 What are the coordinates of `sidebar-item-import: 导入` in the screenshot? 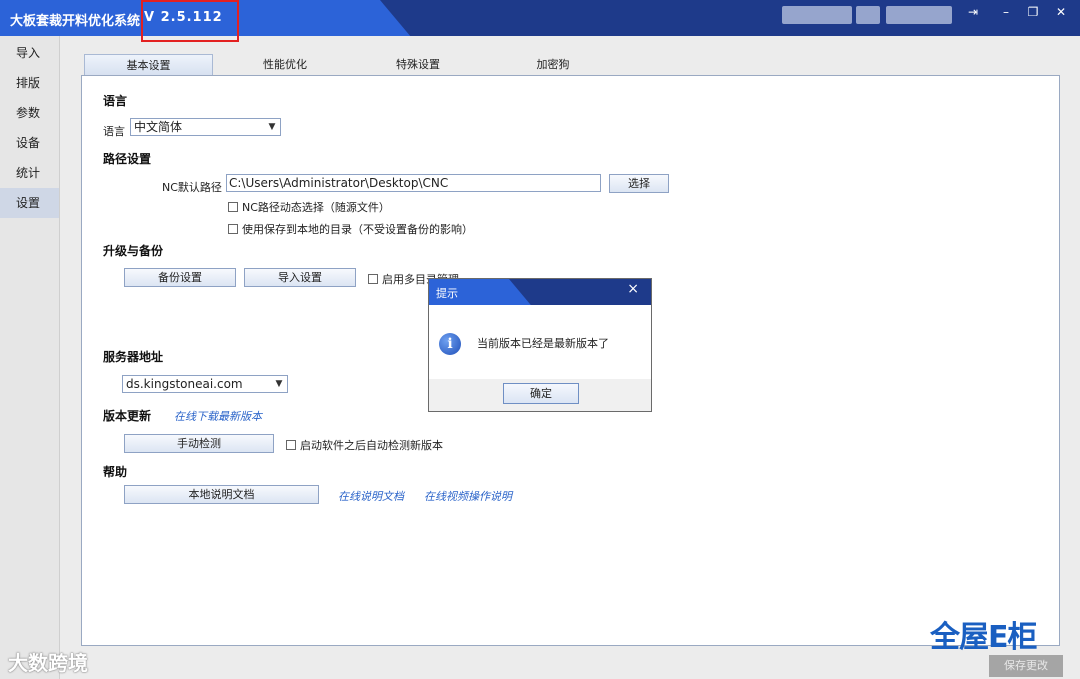 It's located at (29, 53).